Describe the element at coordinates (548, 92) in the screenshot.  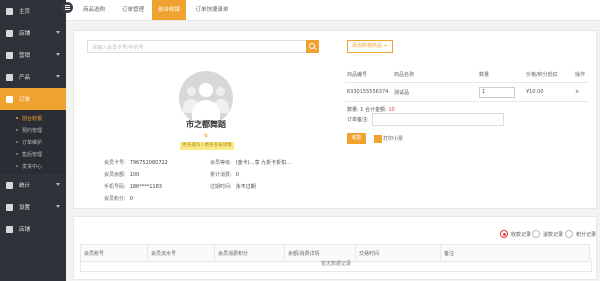
I see `cart-cell-price: ¥10.00` at that location.